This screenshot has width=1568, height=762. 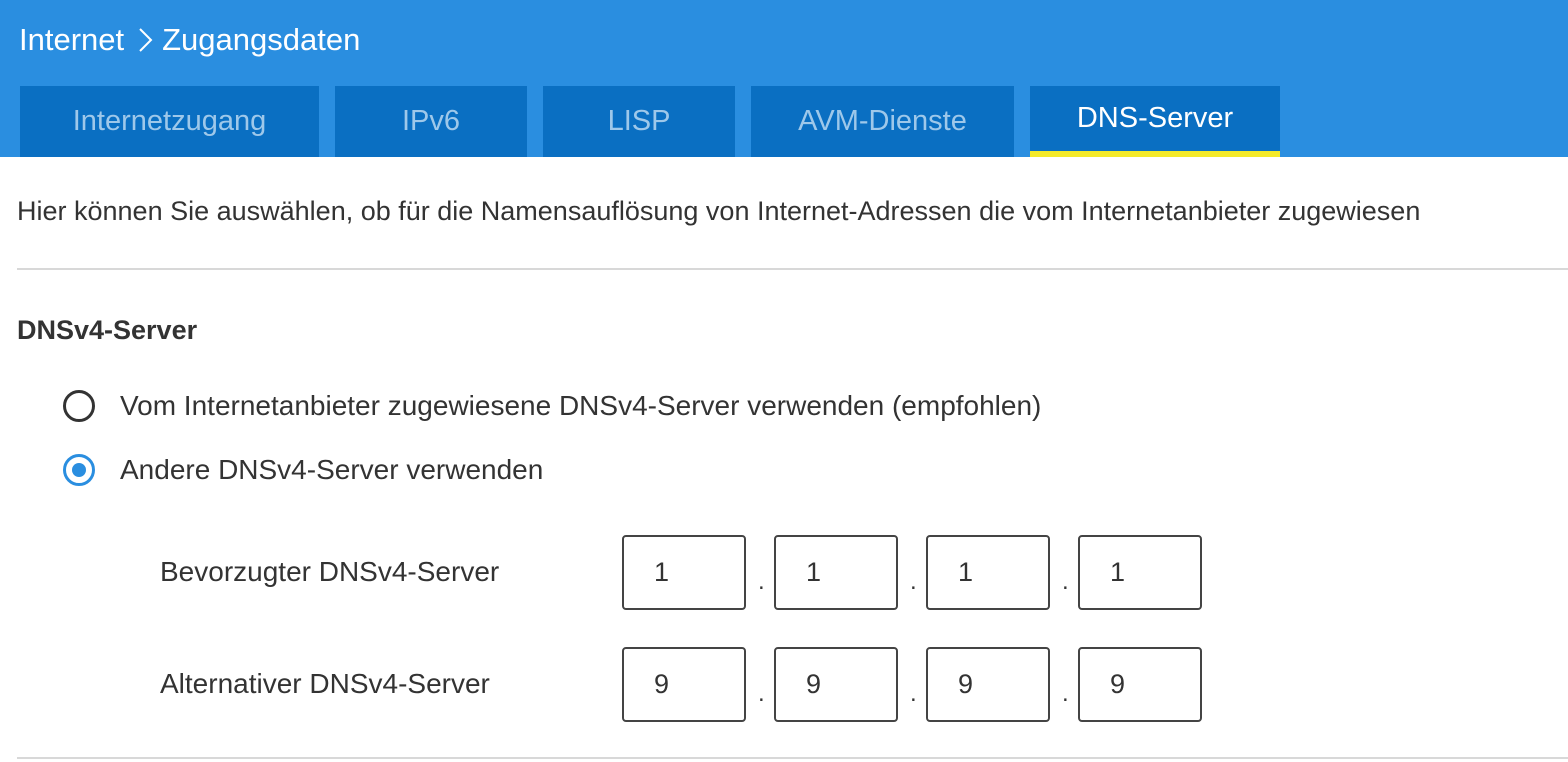 I want to click on alternative-dns-label: Alternativer DNSv4-Server, so click(x=325, y=683).